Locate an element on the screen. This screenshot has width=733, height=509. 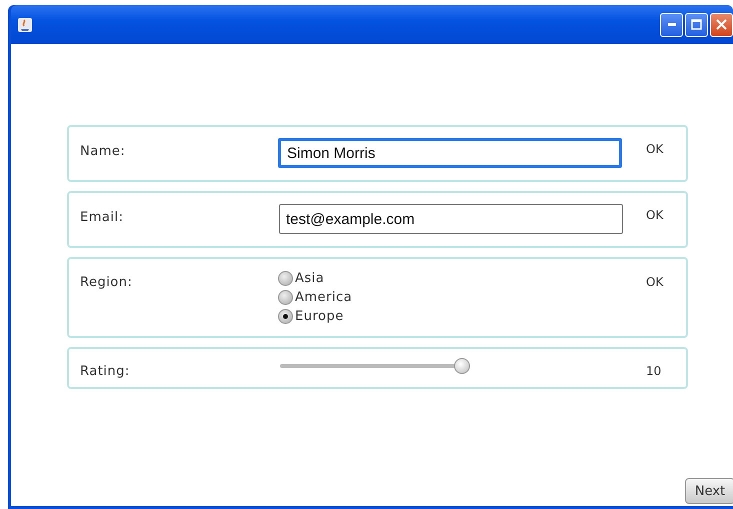
status-text: 10 is located at coordinates (654, 370).